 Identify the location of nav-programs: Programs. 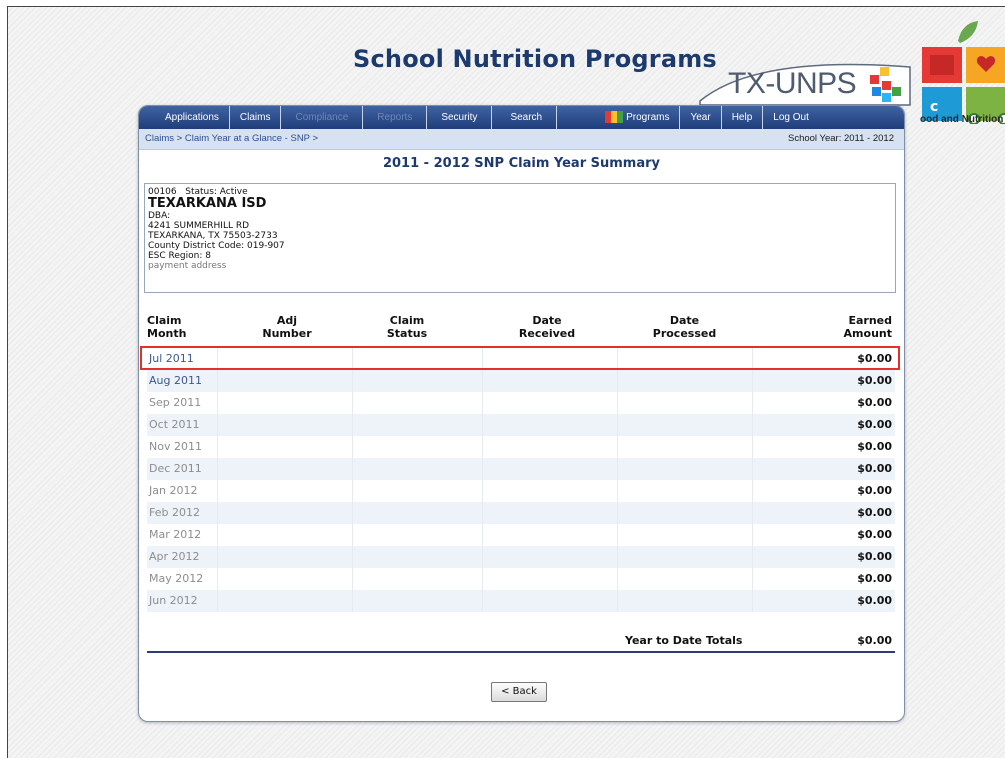
(619, 117).